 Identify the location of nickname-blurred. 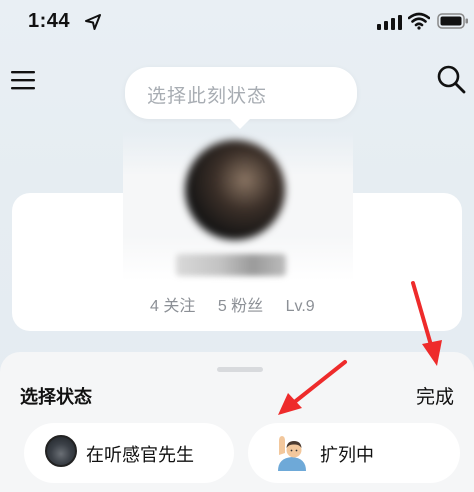
(231, 265).